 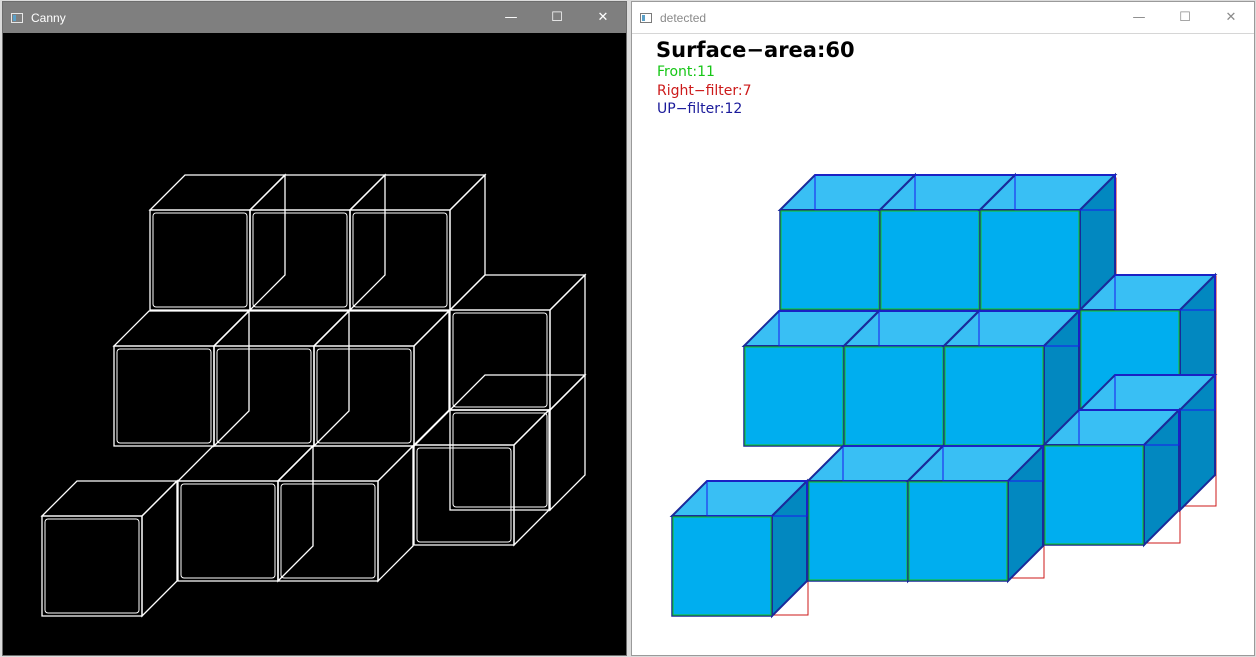 What do you see at coordinates (48, 17) in the screenshot?
I see `window-title: Canny` at bounding box center [48, 17].